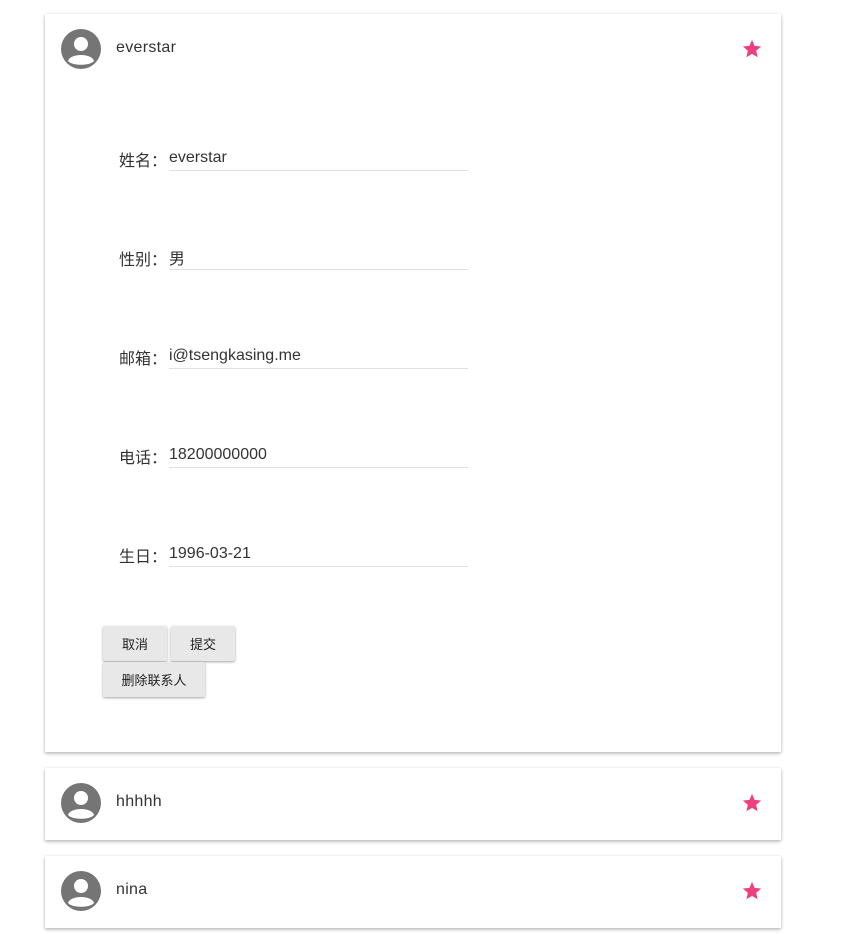  I want to click on birthday-input, so click(318, 554).